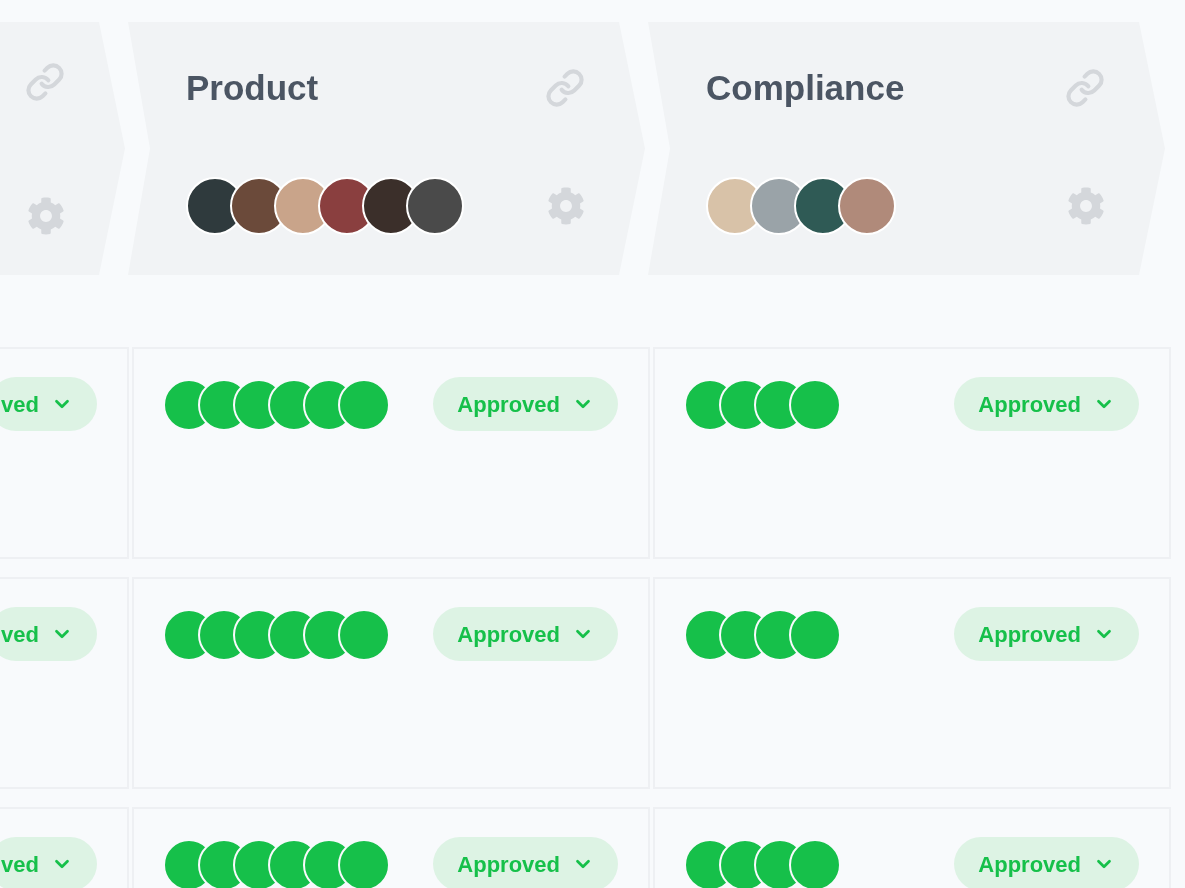  What do you see at coordinates (252, 88) in the screenshot?
I see `stage-title: Product` at bounding box center [252, 88].